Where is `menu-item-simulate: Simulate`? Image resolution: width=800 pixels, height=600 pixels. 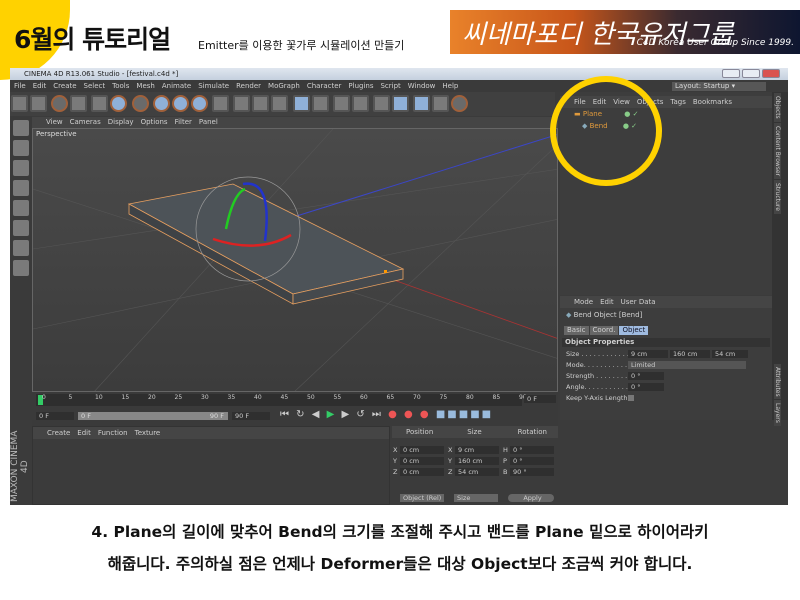 menu-item-simulate: Simulate is located at coordinates (213, 86).